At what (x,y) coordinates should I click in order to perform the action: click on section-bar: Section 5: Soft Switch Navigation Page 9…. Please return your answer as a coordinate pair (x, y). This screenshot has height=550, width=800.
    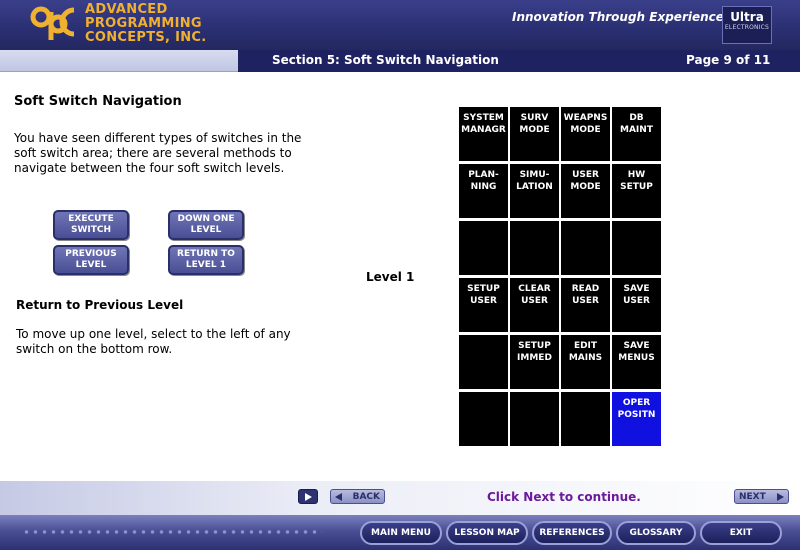
    Looking at the image, I should click on (400, 61).